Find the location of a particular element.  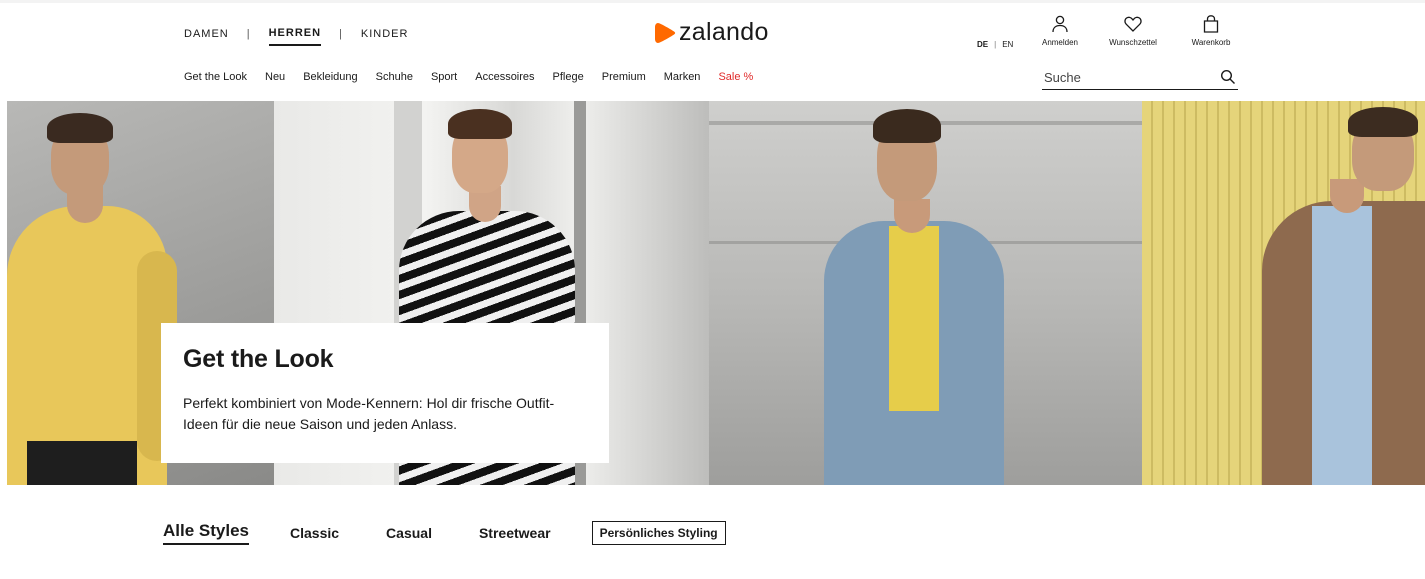

search-icon is located at coordinates (1228, 77).